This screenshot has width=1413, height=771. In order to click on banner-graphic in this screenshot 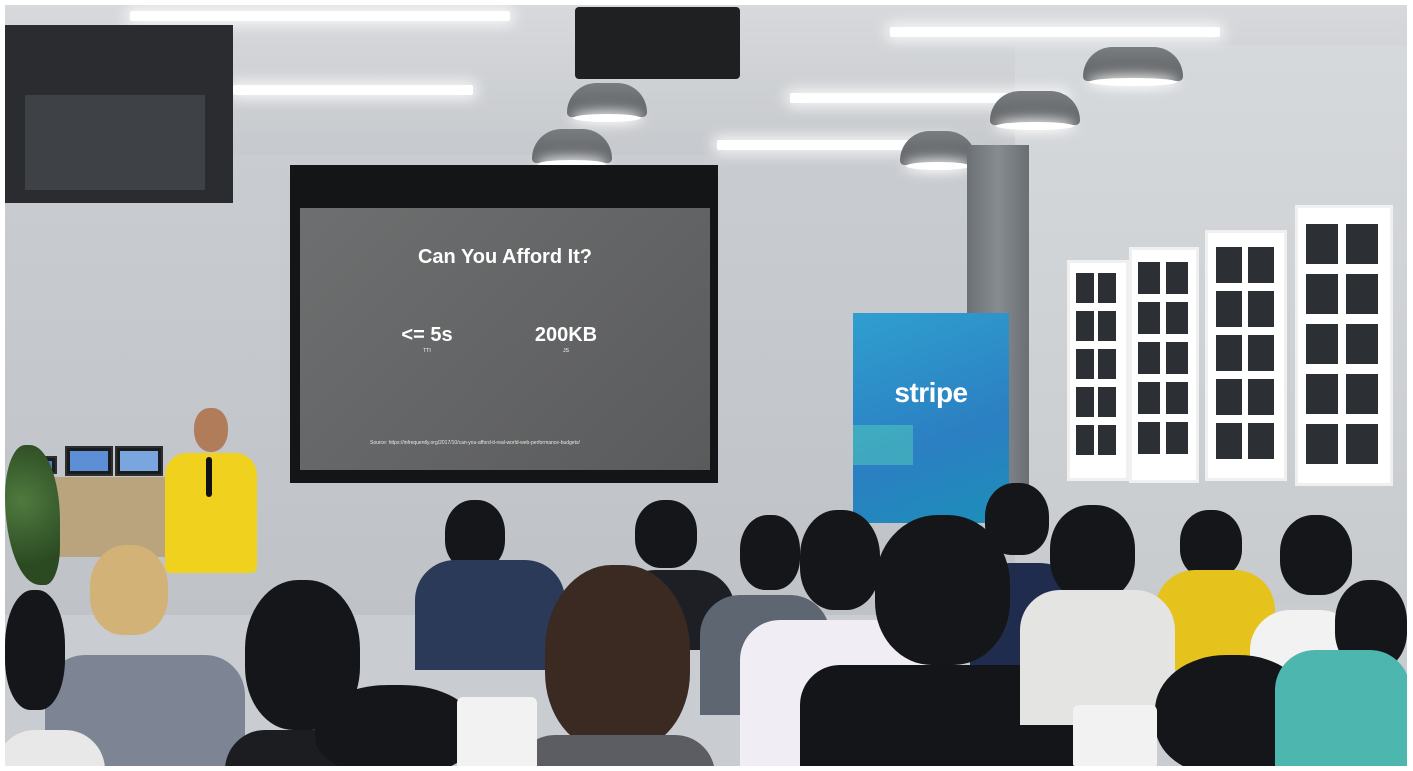, I will do `click(883, 445)`.